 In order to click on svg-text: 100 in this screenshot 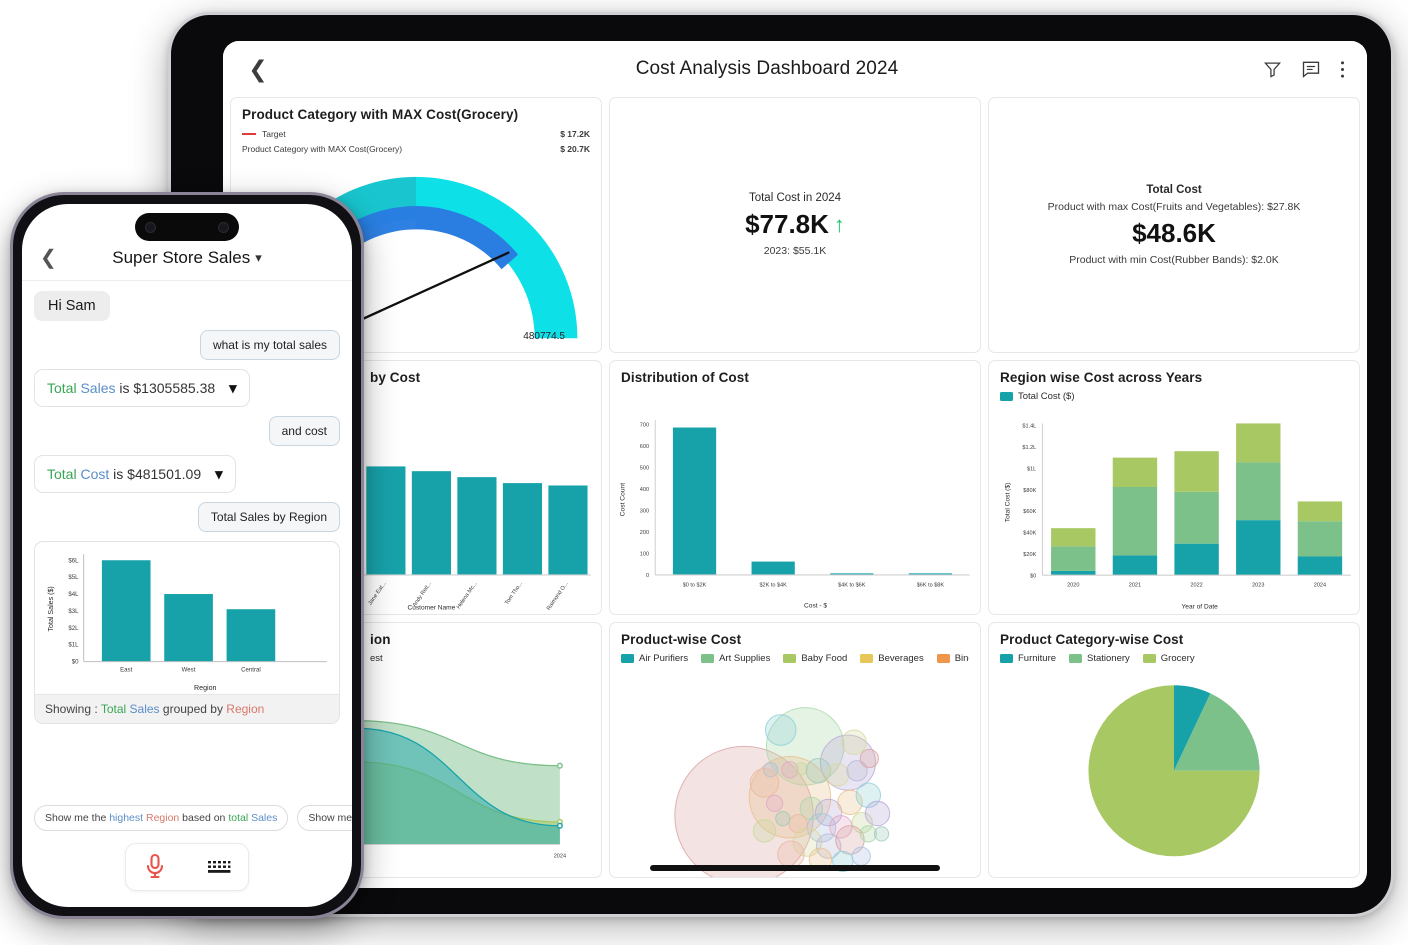, I will do `click(644, 554)`.